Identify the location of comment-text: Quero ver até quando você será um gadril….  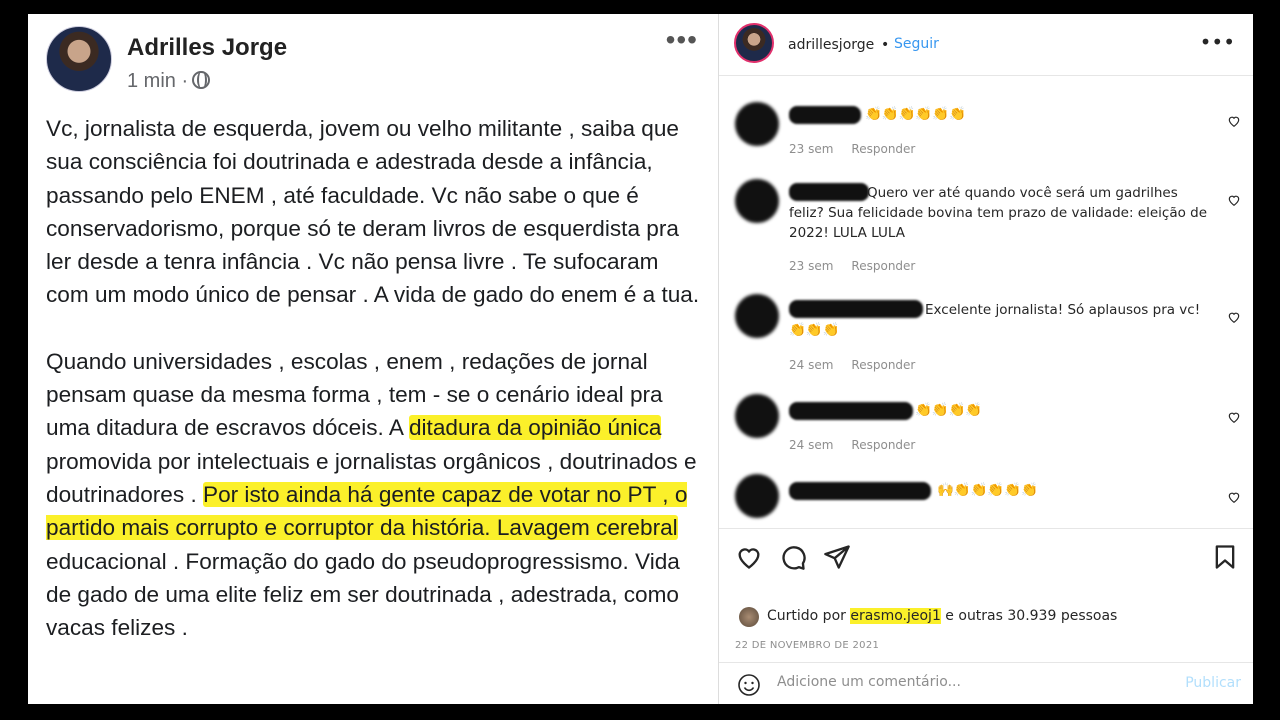
(998, 213).